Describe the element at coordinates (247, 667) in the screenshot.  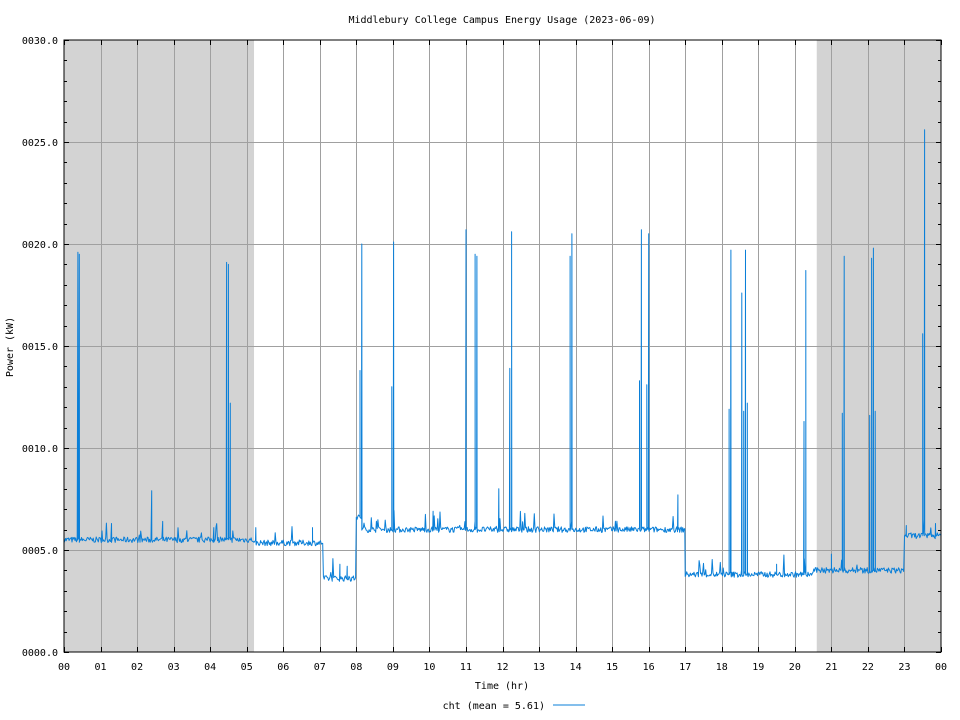
I see `x-tick-label: 05` at that location.